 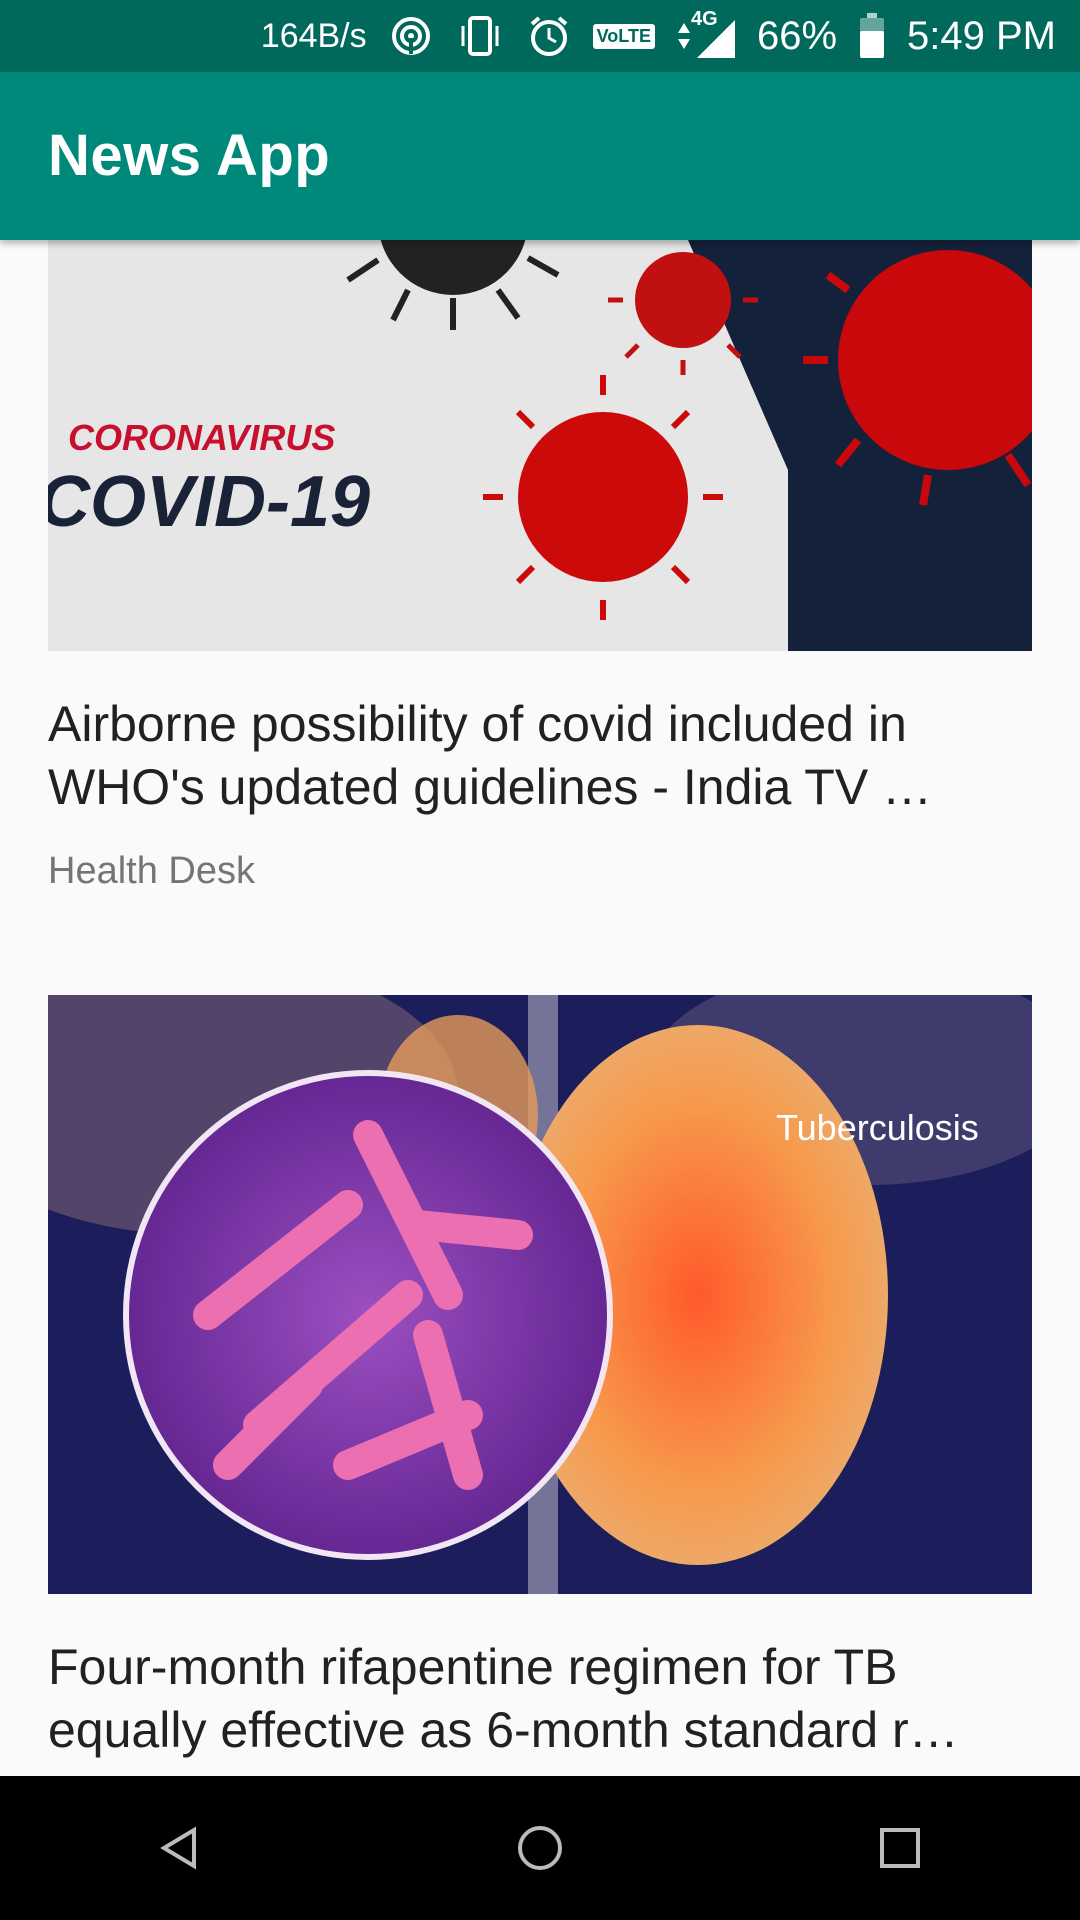 I want to click on battery-icon, so click(x=872, y=36).